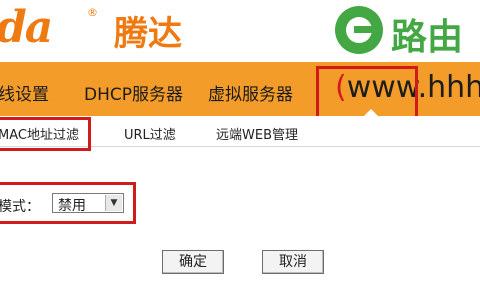 The image size is (480, 300). Describe the element at coordinates (24, 92) in the screenshot. I see `nav-item-wan-settings: 线设置` at that location.